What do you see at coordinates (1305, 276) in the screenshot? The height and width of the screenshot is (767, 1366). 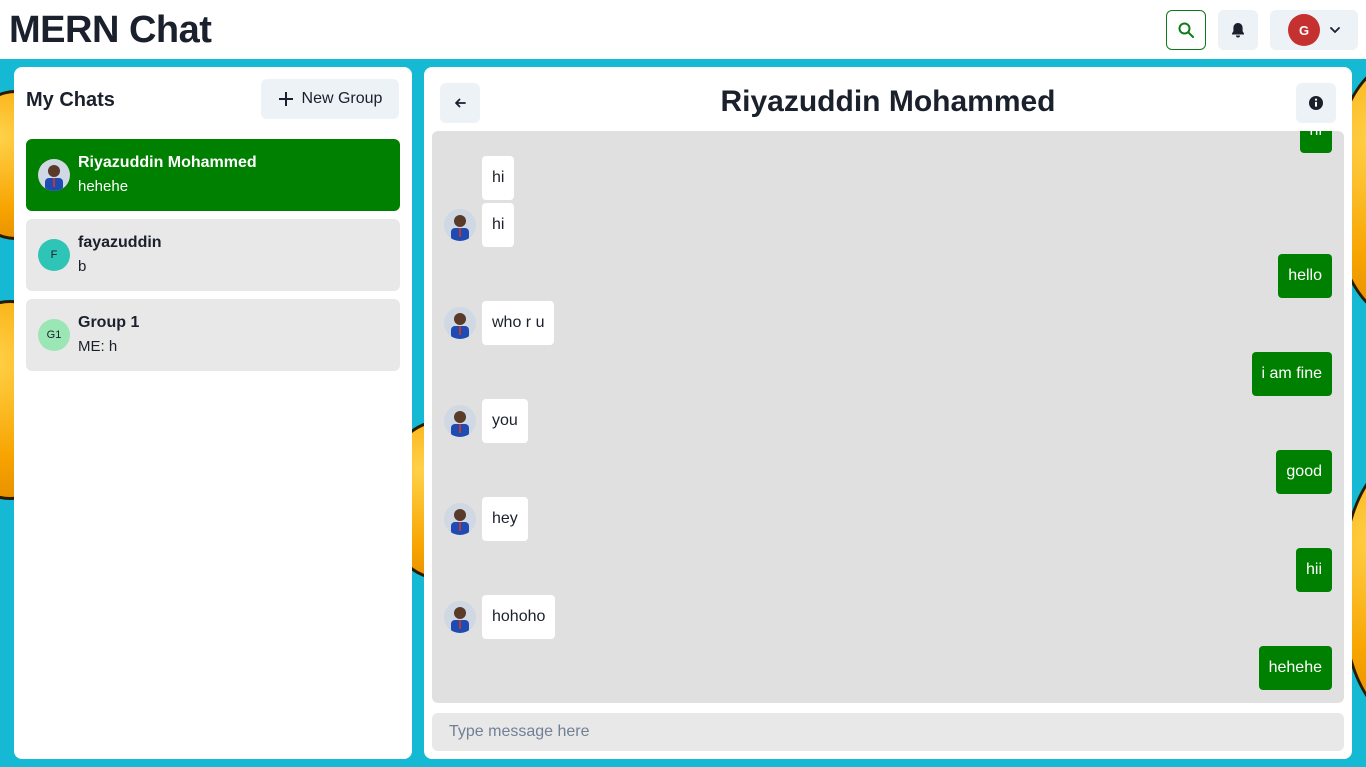 I see `message-bubble-outgoing: hello` at bounding box center [1305, 276].